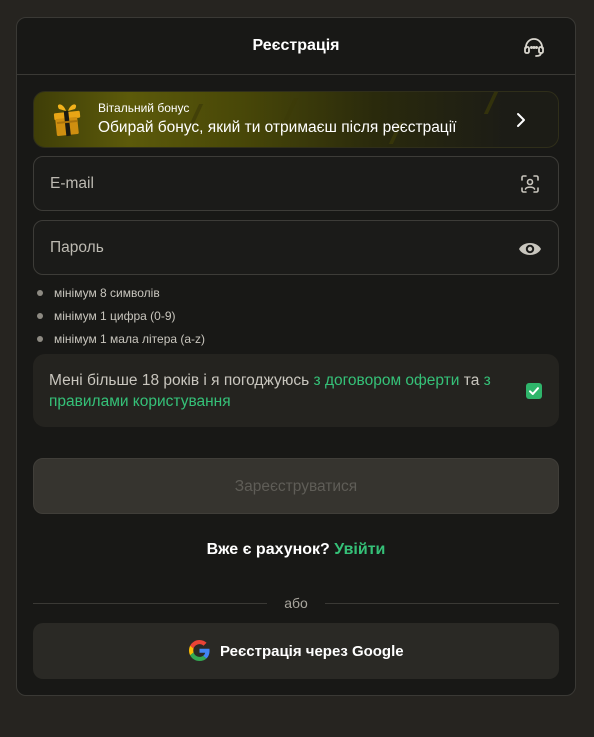 This screenshot has width=594, height=737. What do you see at coordinates (530, 184) in the screenshot?
I see `contact-scan-icon` at bounding box center [530, 184].